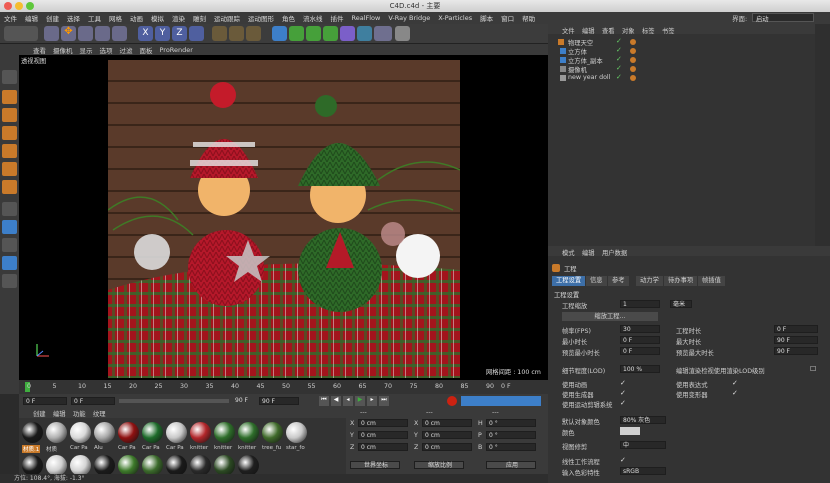  I want to click on attr-menu-item: 模式, so click(568, 252).